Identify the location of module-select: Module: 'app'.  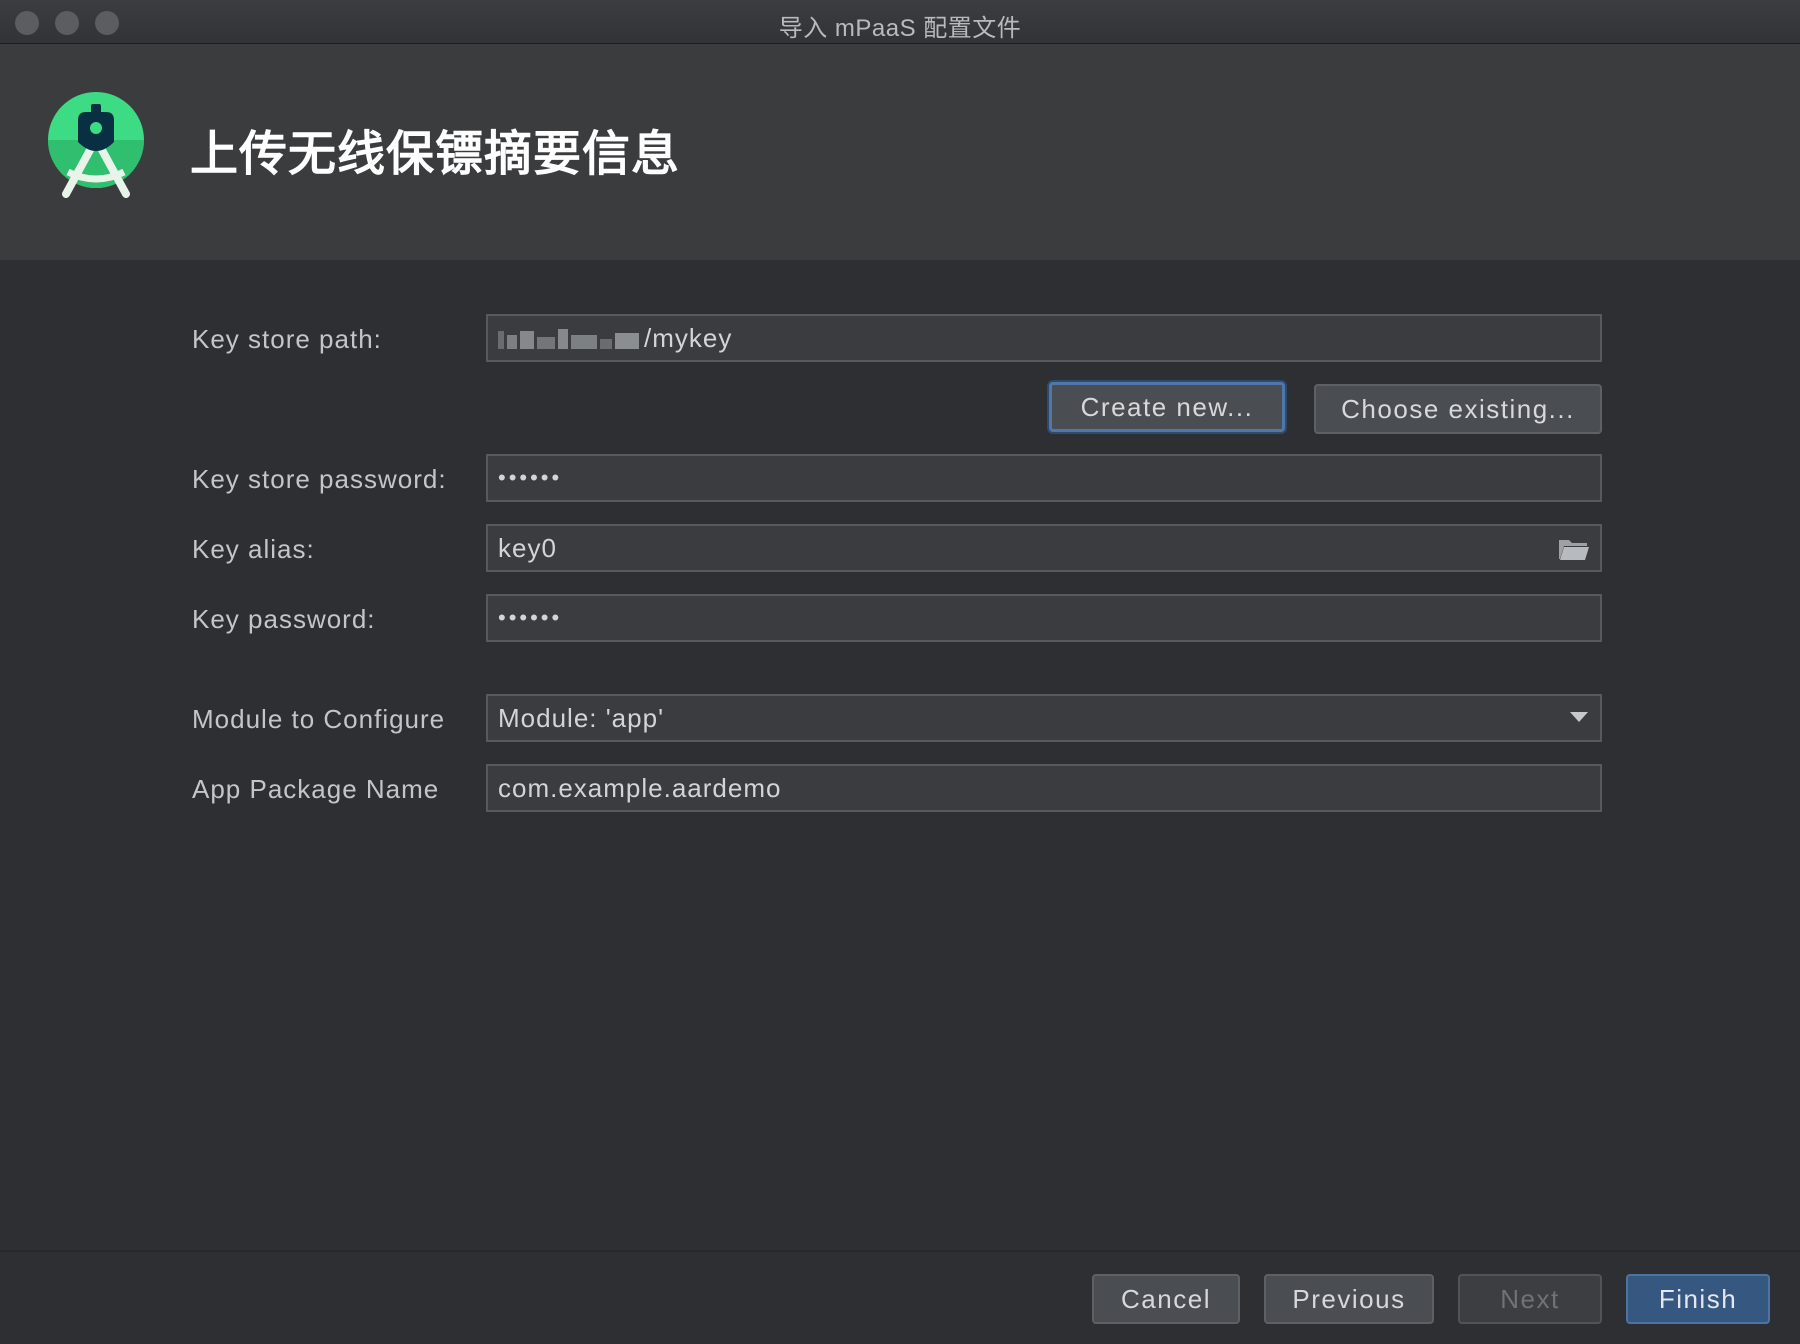
(1044, 718).